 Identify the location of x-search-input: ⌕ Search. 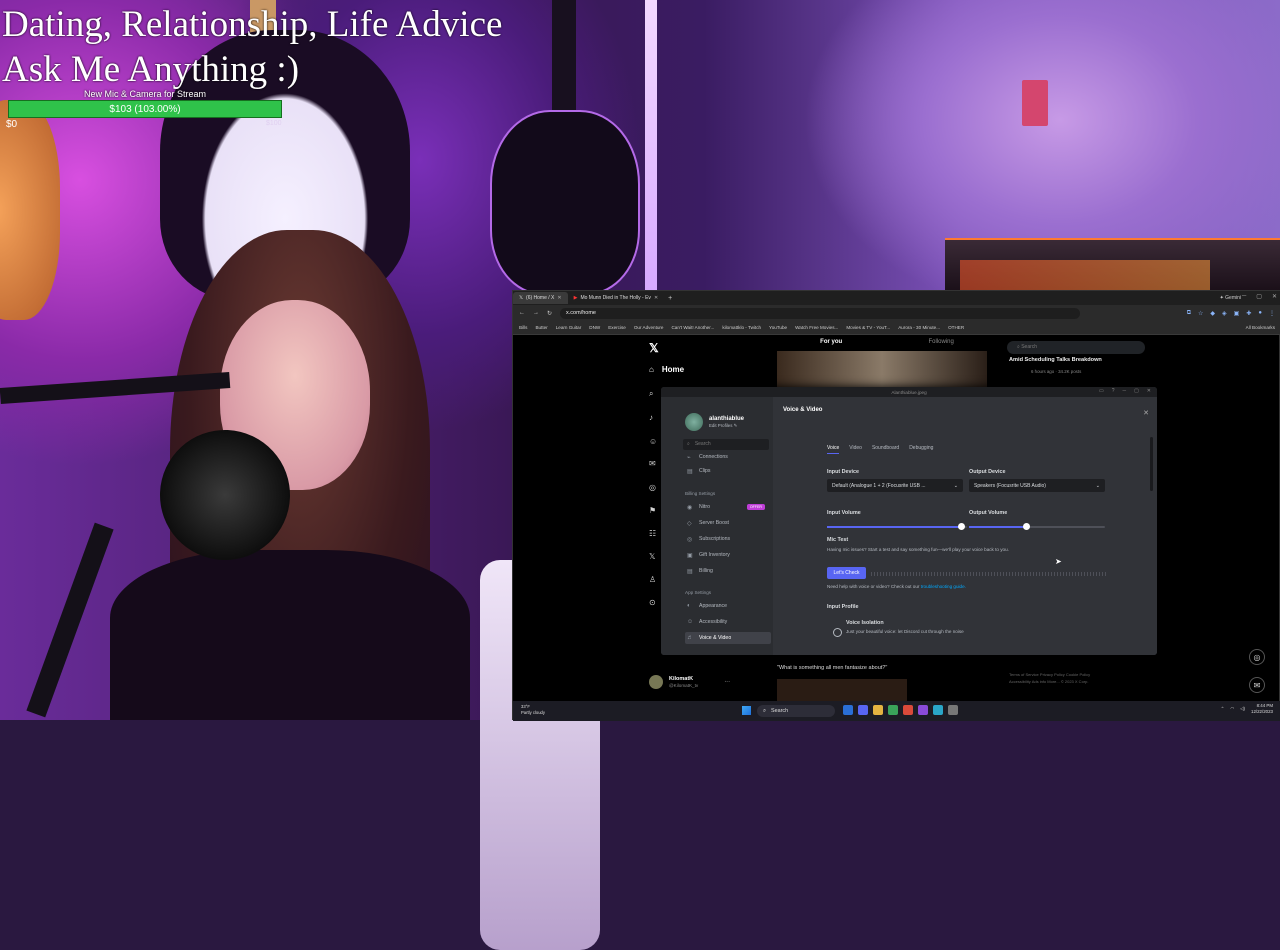
(1076, 347).